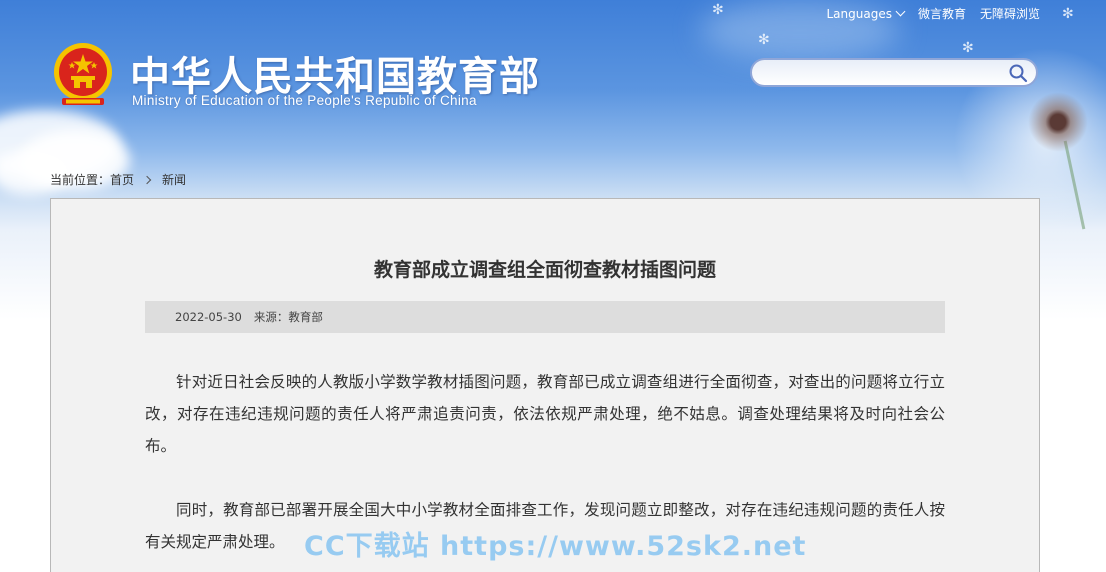 The height and width of the screenshot is (572, 1106). What do you see at coordinates (147, 179) in the screenshot?
I see `chevron-right-icon` at bounding box center [147, 179].